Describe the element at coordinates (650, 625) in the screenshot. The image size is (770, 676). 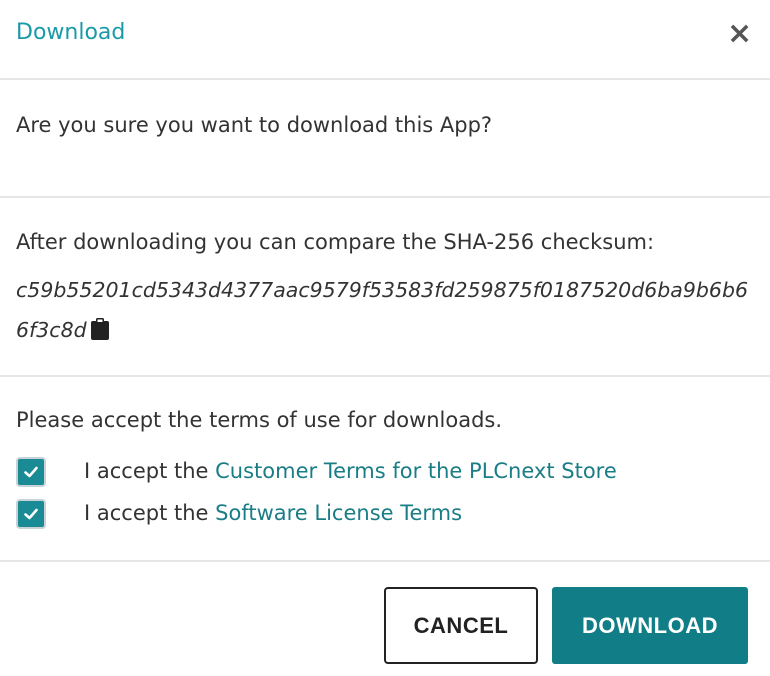
I see `download-button: DOWNLOAD` at that location.